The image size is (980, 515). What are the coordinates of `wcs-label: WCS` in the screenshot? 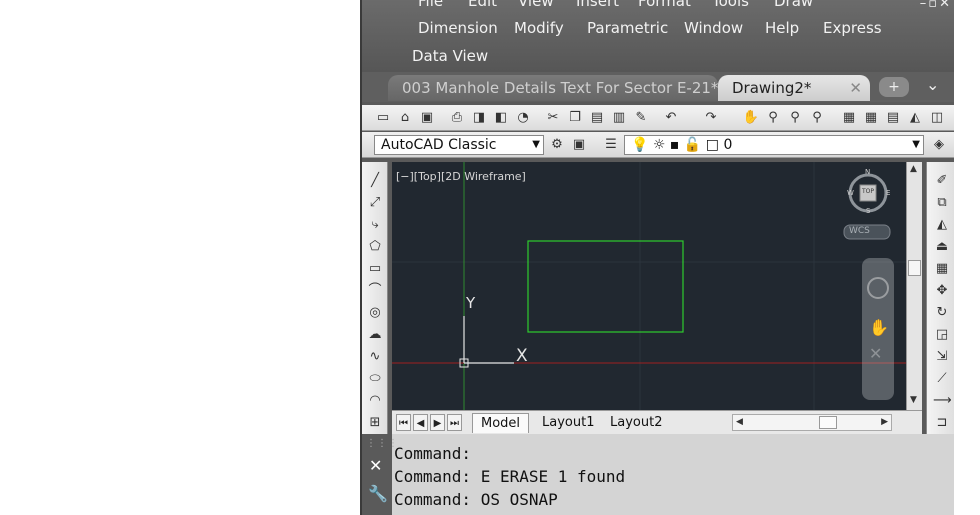 It's located at (859, 231).